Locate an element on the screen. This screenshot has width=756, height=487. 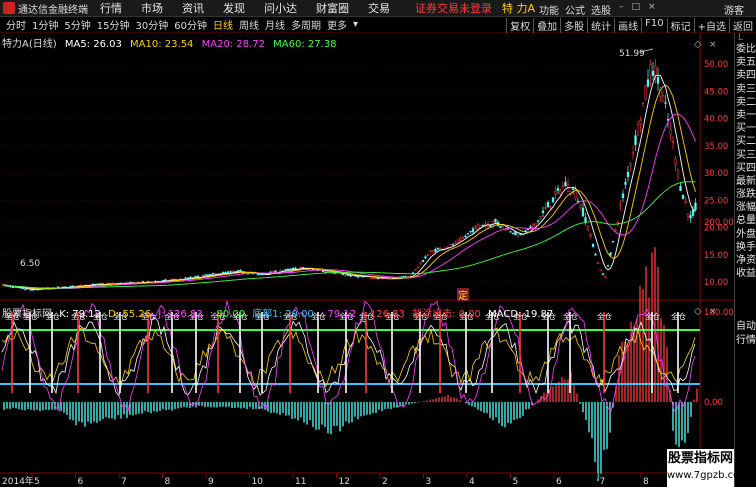
more-chevron-icon: ▾ is located at coordinates (355, 24).